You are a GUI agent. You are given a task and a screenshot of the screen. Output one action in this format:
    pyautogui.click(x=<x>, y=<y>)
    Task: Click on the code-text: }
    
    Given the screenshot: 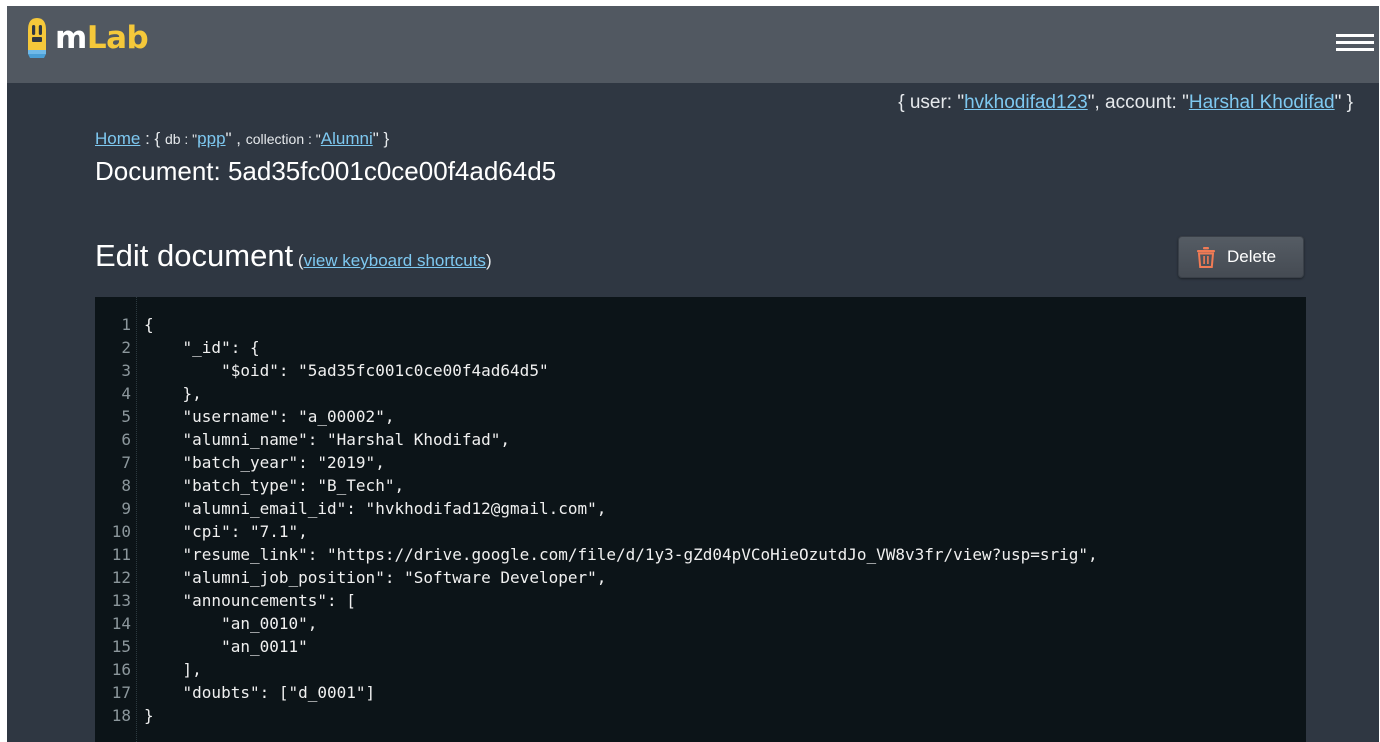 What is the action you would take?
    pyautogui.click(x=149, y=715)
    